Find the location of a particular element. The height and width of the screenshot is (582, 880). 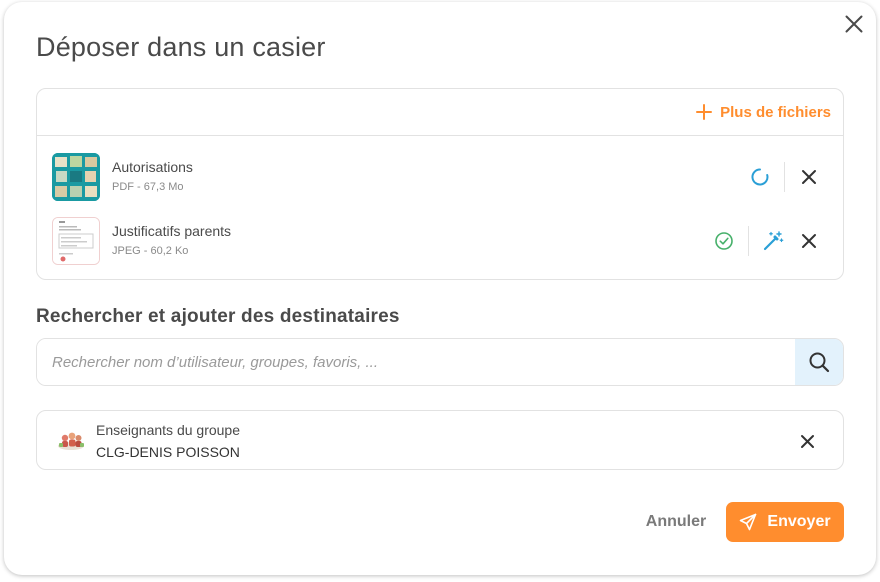

close-dialog-button is located at coordinates (854, 24).